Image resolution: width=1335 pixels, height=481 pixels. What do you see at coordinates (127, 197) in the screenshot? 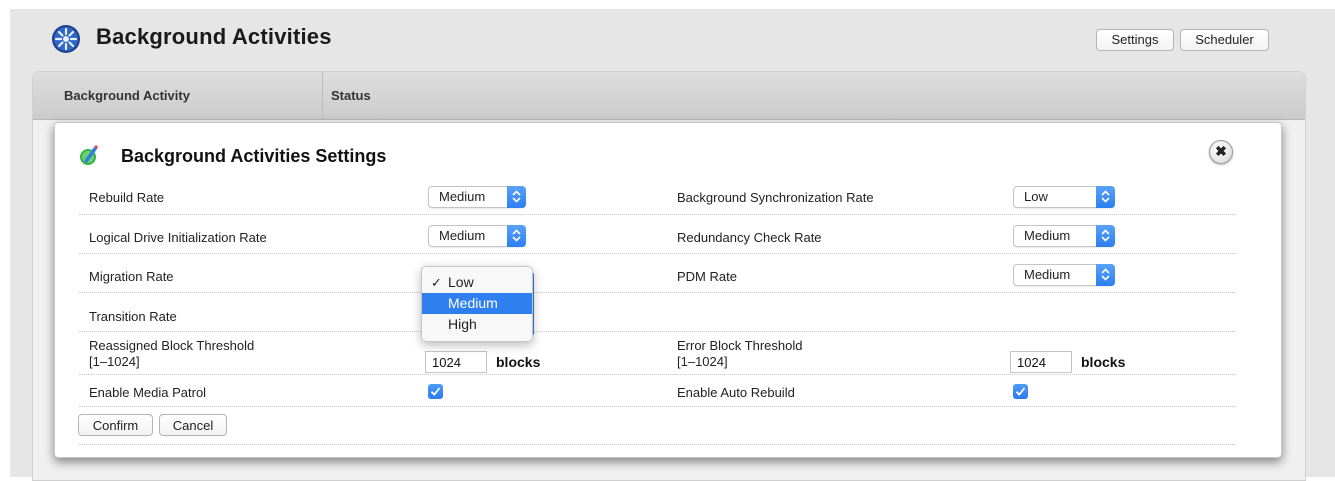
I see `rebuild-rate-label: Rebuild Rate` at bounding box center [127, 197].